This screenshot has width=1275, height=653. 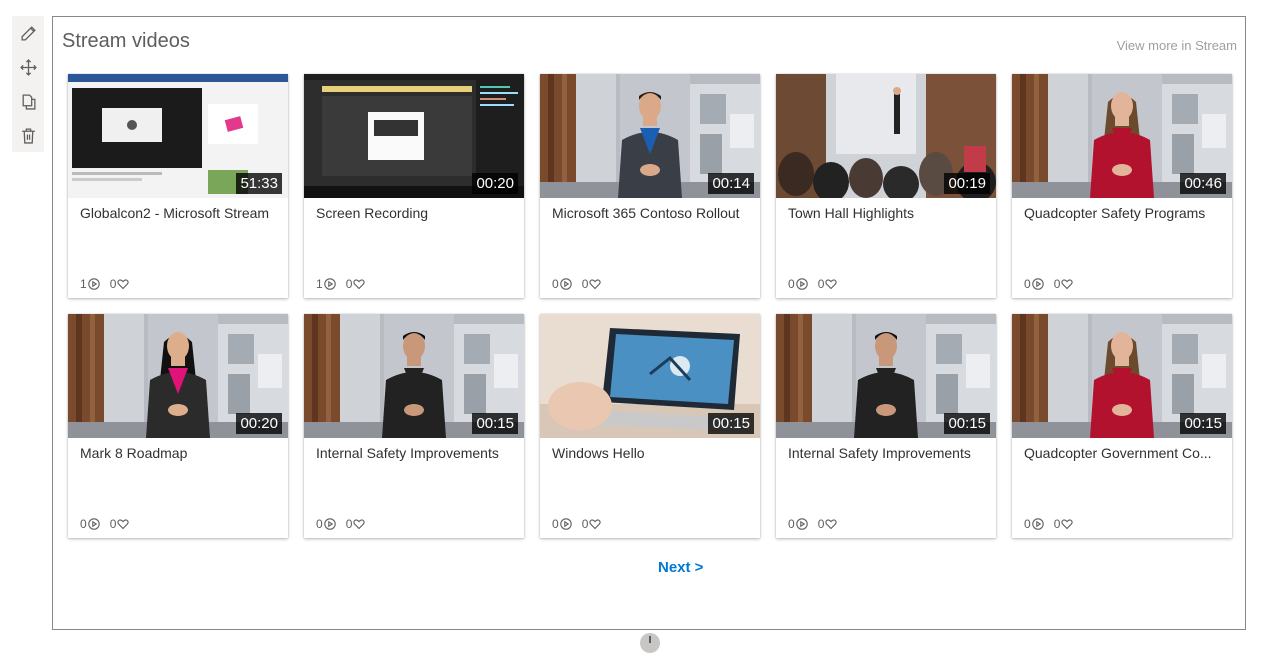 What do you see at coordinates (650, 643) in the screenshot?
I see `resize-handle` at bounding box center [650, 643].